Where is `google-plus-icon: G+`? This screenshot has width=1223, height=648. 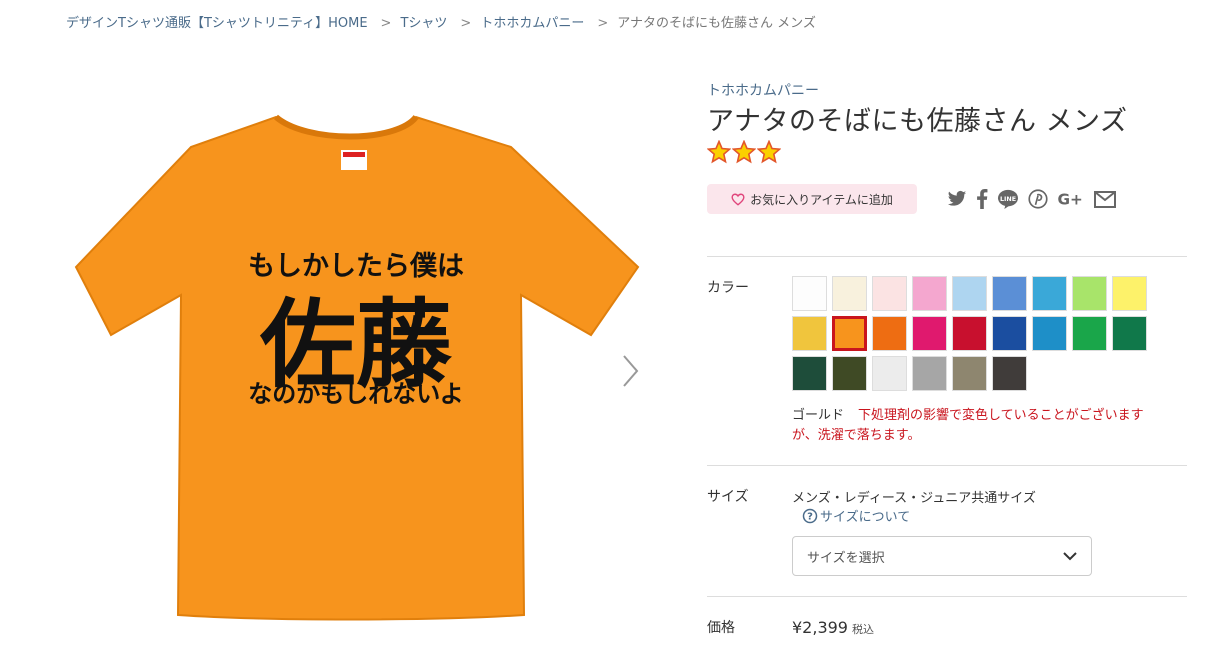 google-plus-icon: G+ is located at coordinates (1071, 199).